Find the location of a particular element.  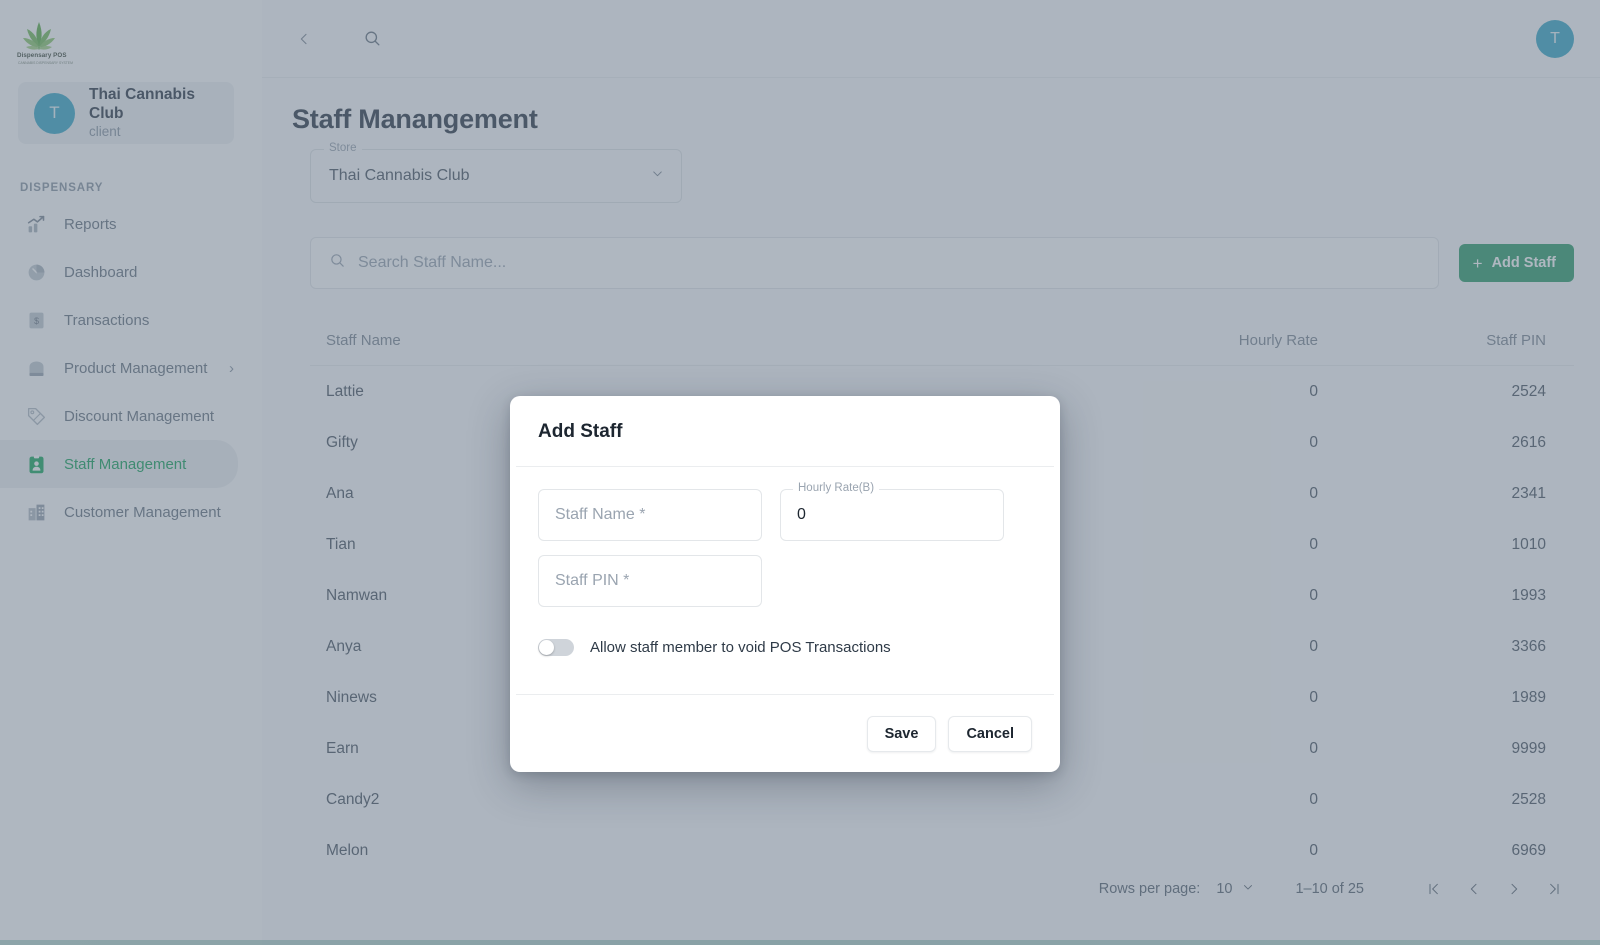

hourly-rate-legend: Hourly Rate(B) is located at coordinates (836, 488).